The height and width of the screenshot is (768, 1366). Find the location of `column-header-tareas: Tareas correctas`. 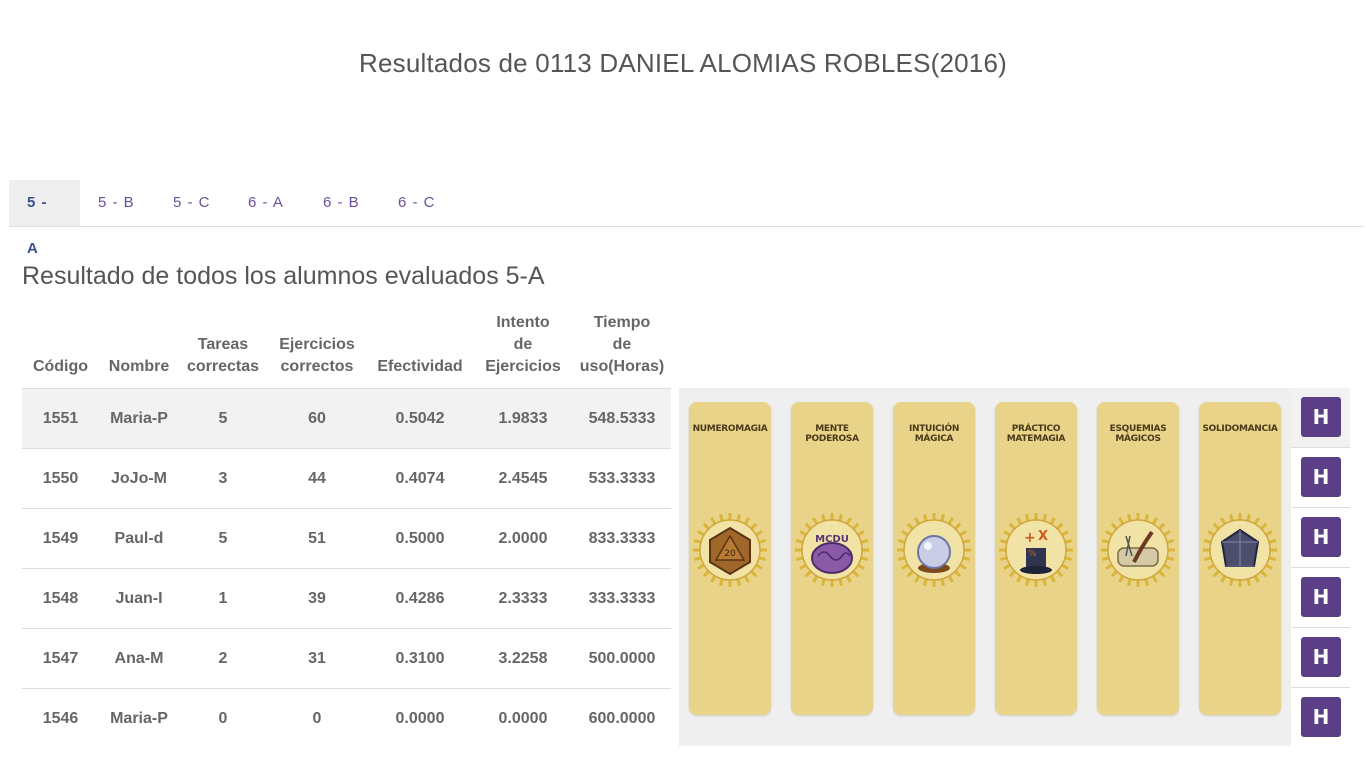

column-header-tareas: Tareas correctas is located at coordinates (223, 348).